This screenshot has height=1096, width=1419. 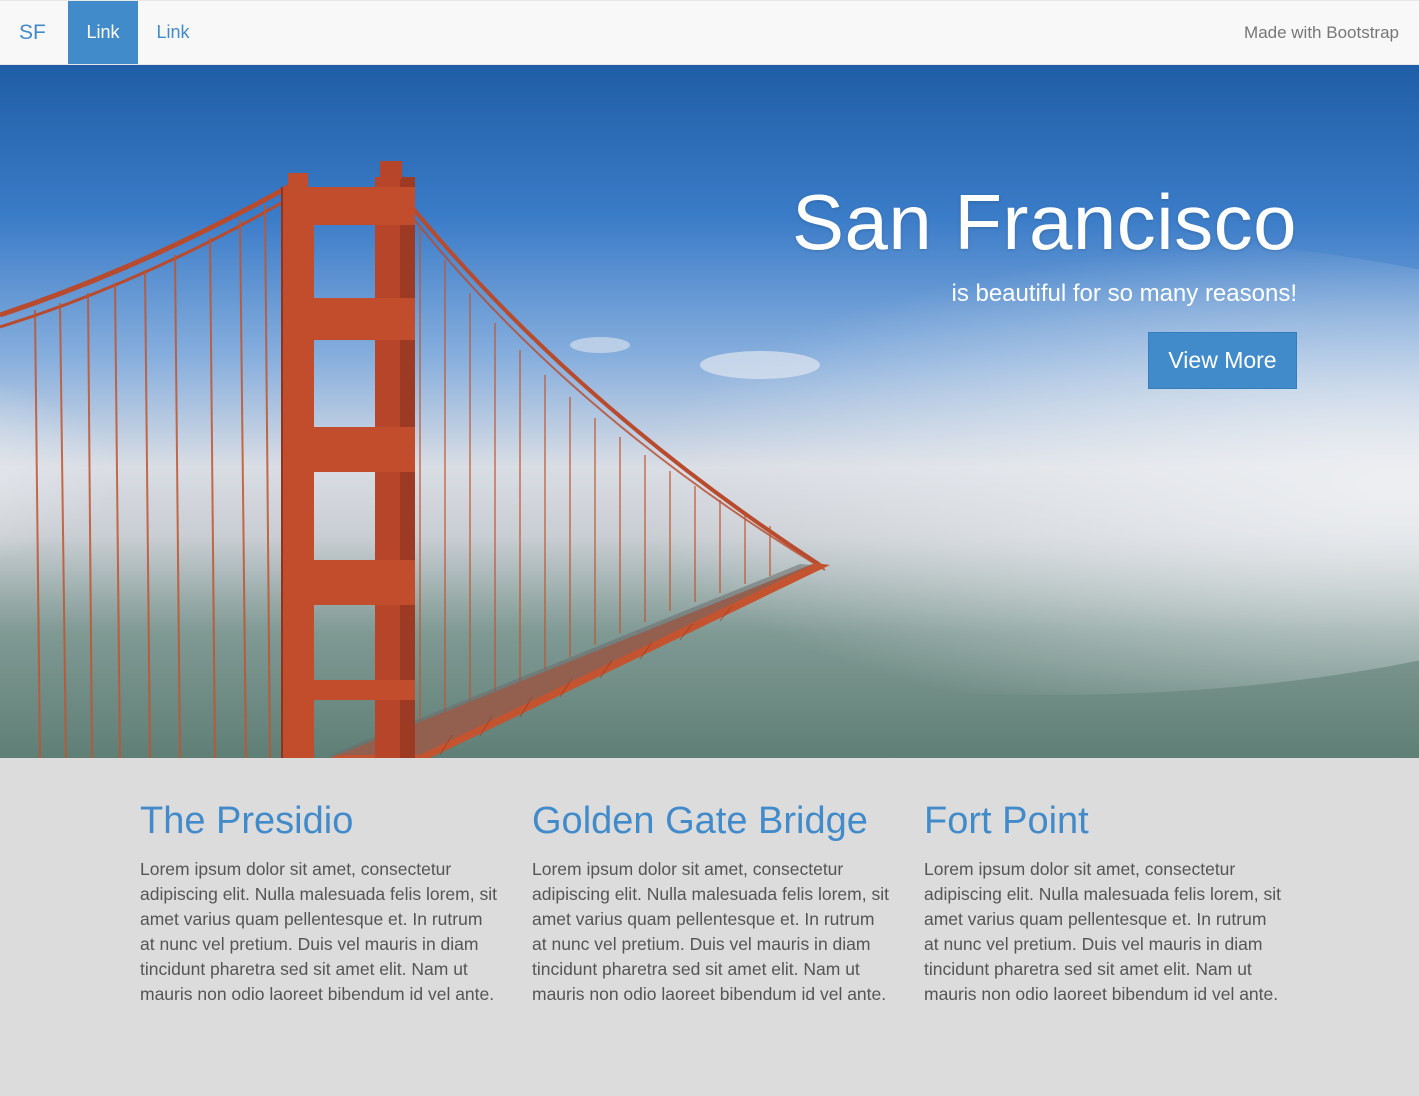 I want to click on column-heading: The Presidio, so click(x=247, y=821).